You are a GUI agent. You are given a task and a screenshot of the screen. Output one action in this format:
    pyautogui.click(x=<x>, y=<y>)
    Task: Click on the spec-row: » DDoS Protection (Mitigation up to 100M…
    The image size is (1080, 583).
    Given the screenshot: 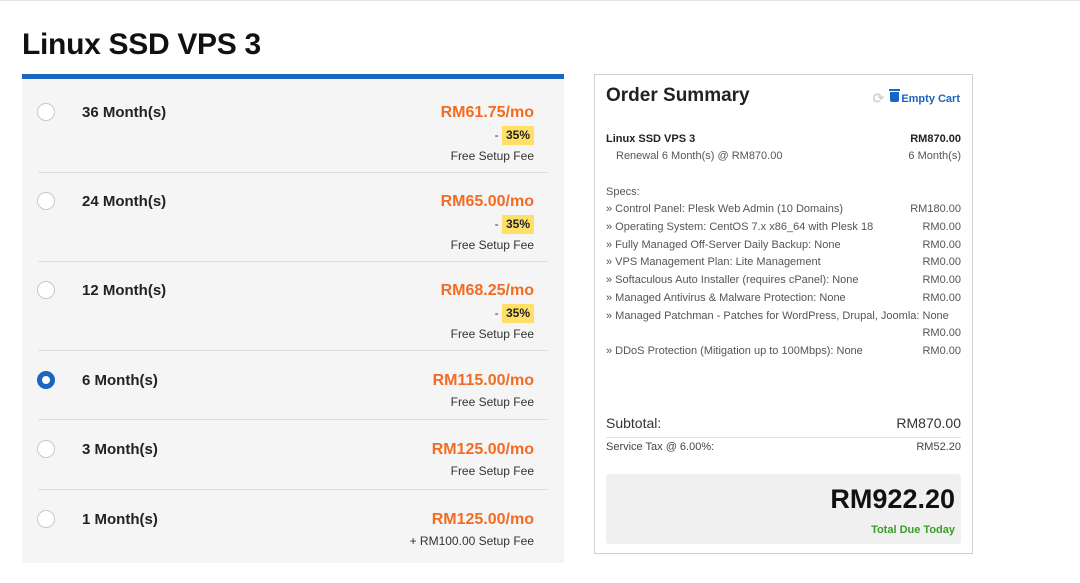 What is the action you would take?
    pyautogui.click(x=783, y=351)
    